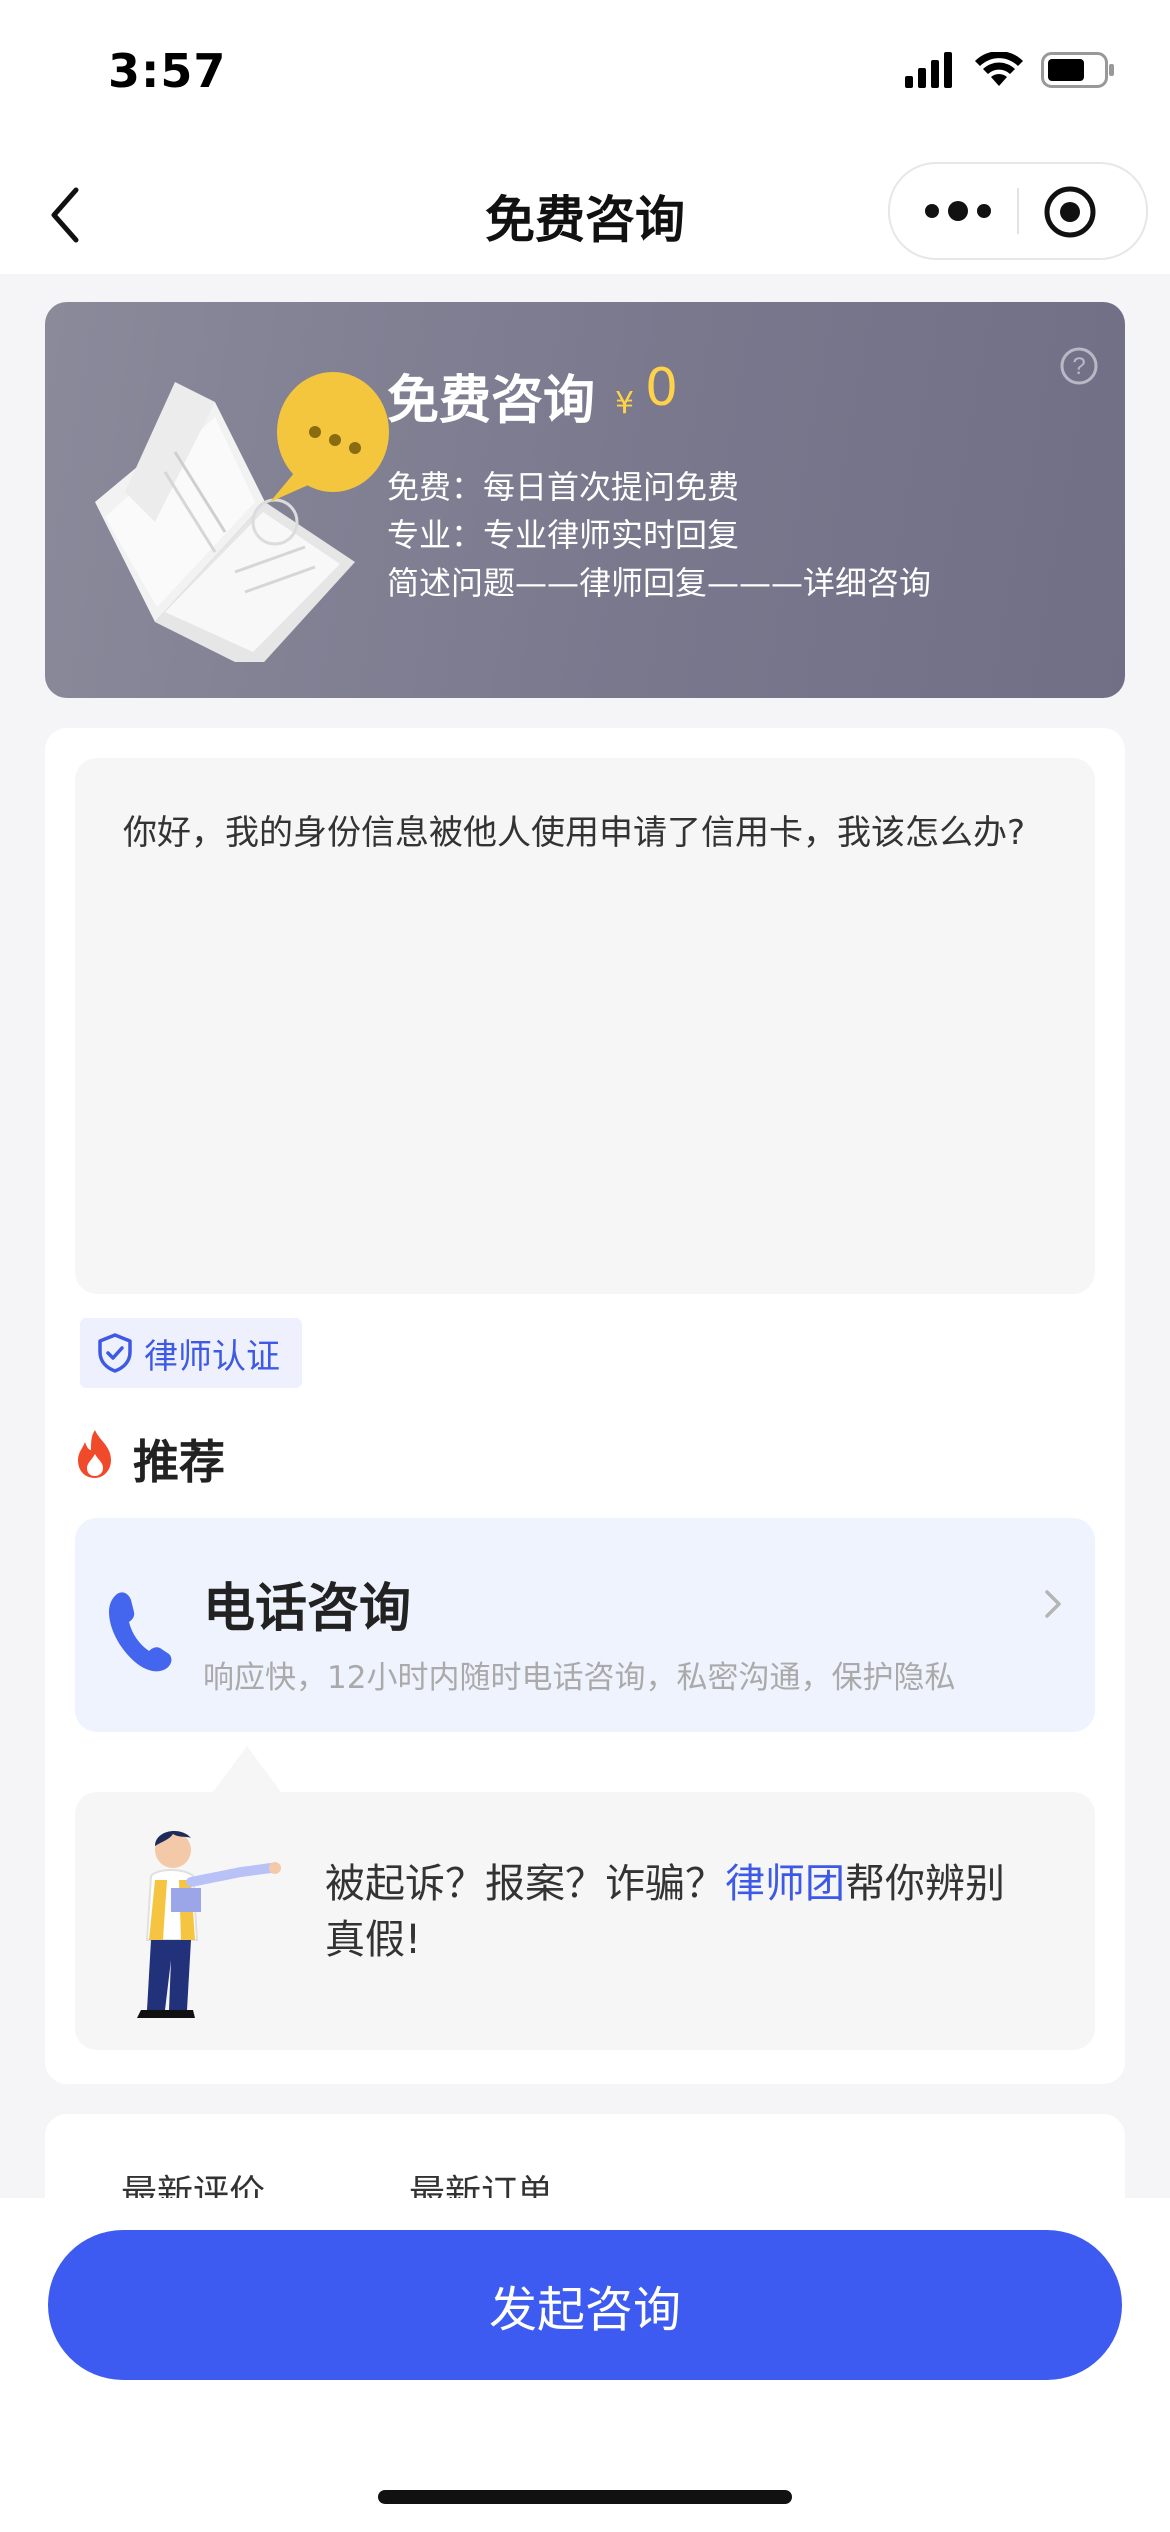 The image size is (1170, 2532). I want to click on home-indicator, so click(585, 2497).